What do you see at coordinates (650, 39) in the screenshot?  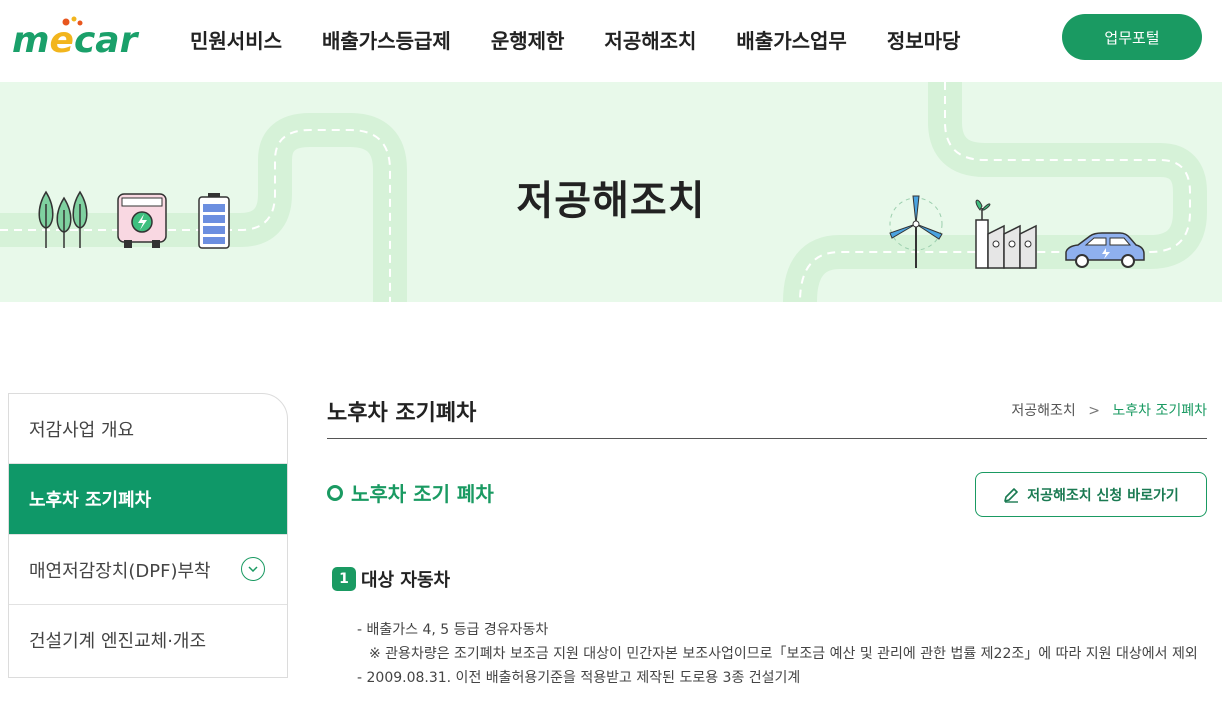 I see `nav-low-emission: 저공해조치` at bounding box center [650, 39].